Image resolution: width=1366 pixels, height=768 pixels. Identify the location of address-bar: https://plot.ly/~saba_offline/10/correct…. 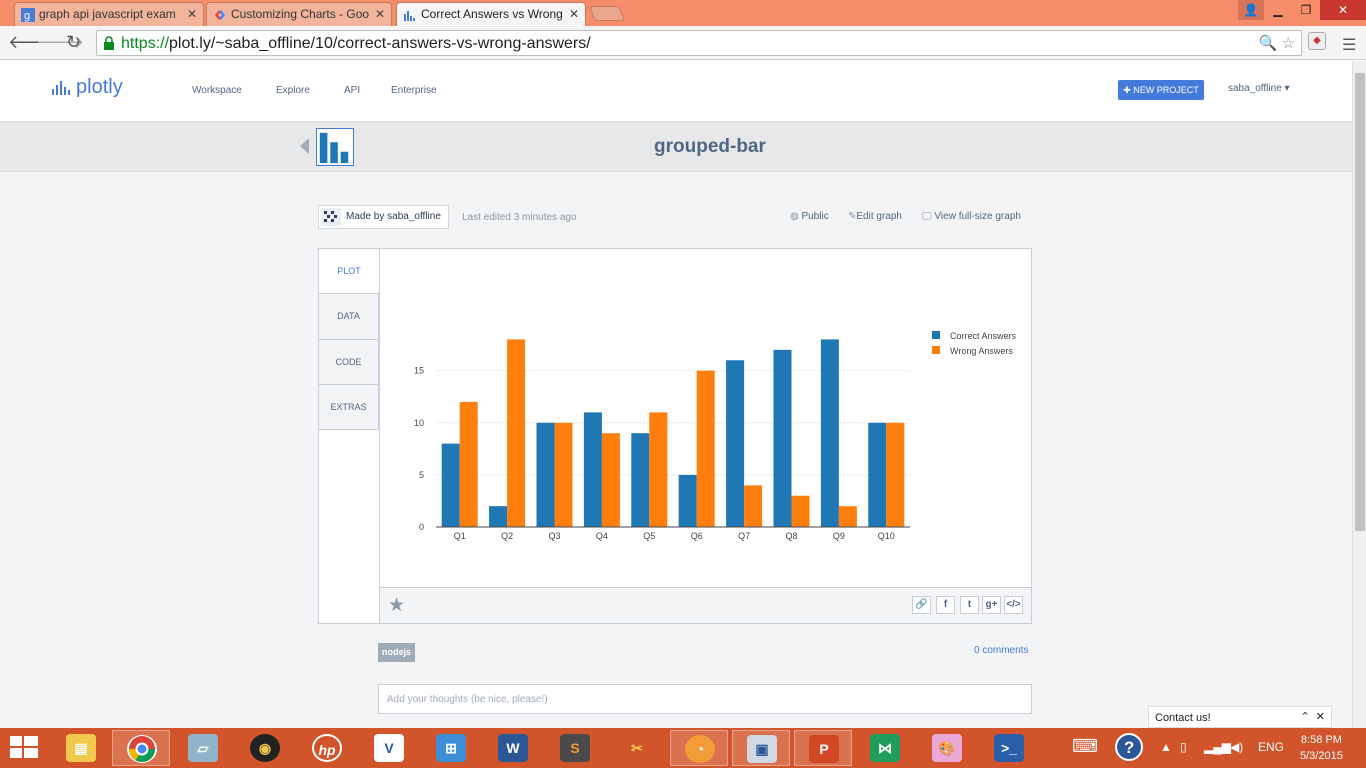
(699, 43).